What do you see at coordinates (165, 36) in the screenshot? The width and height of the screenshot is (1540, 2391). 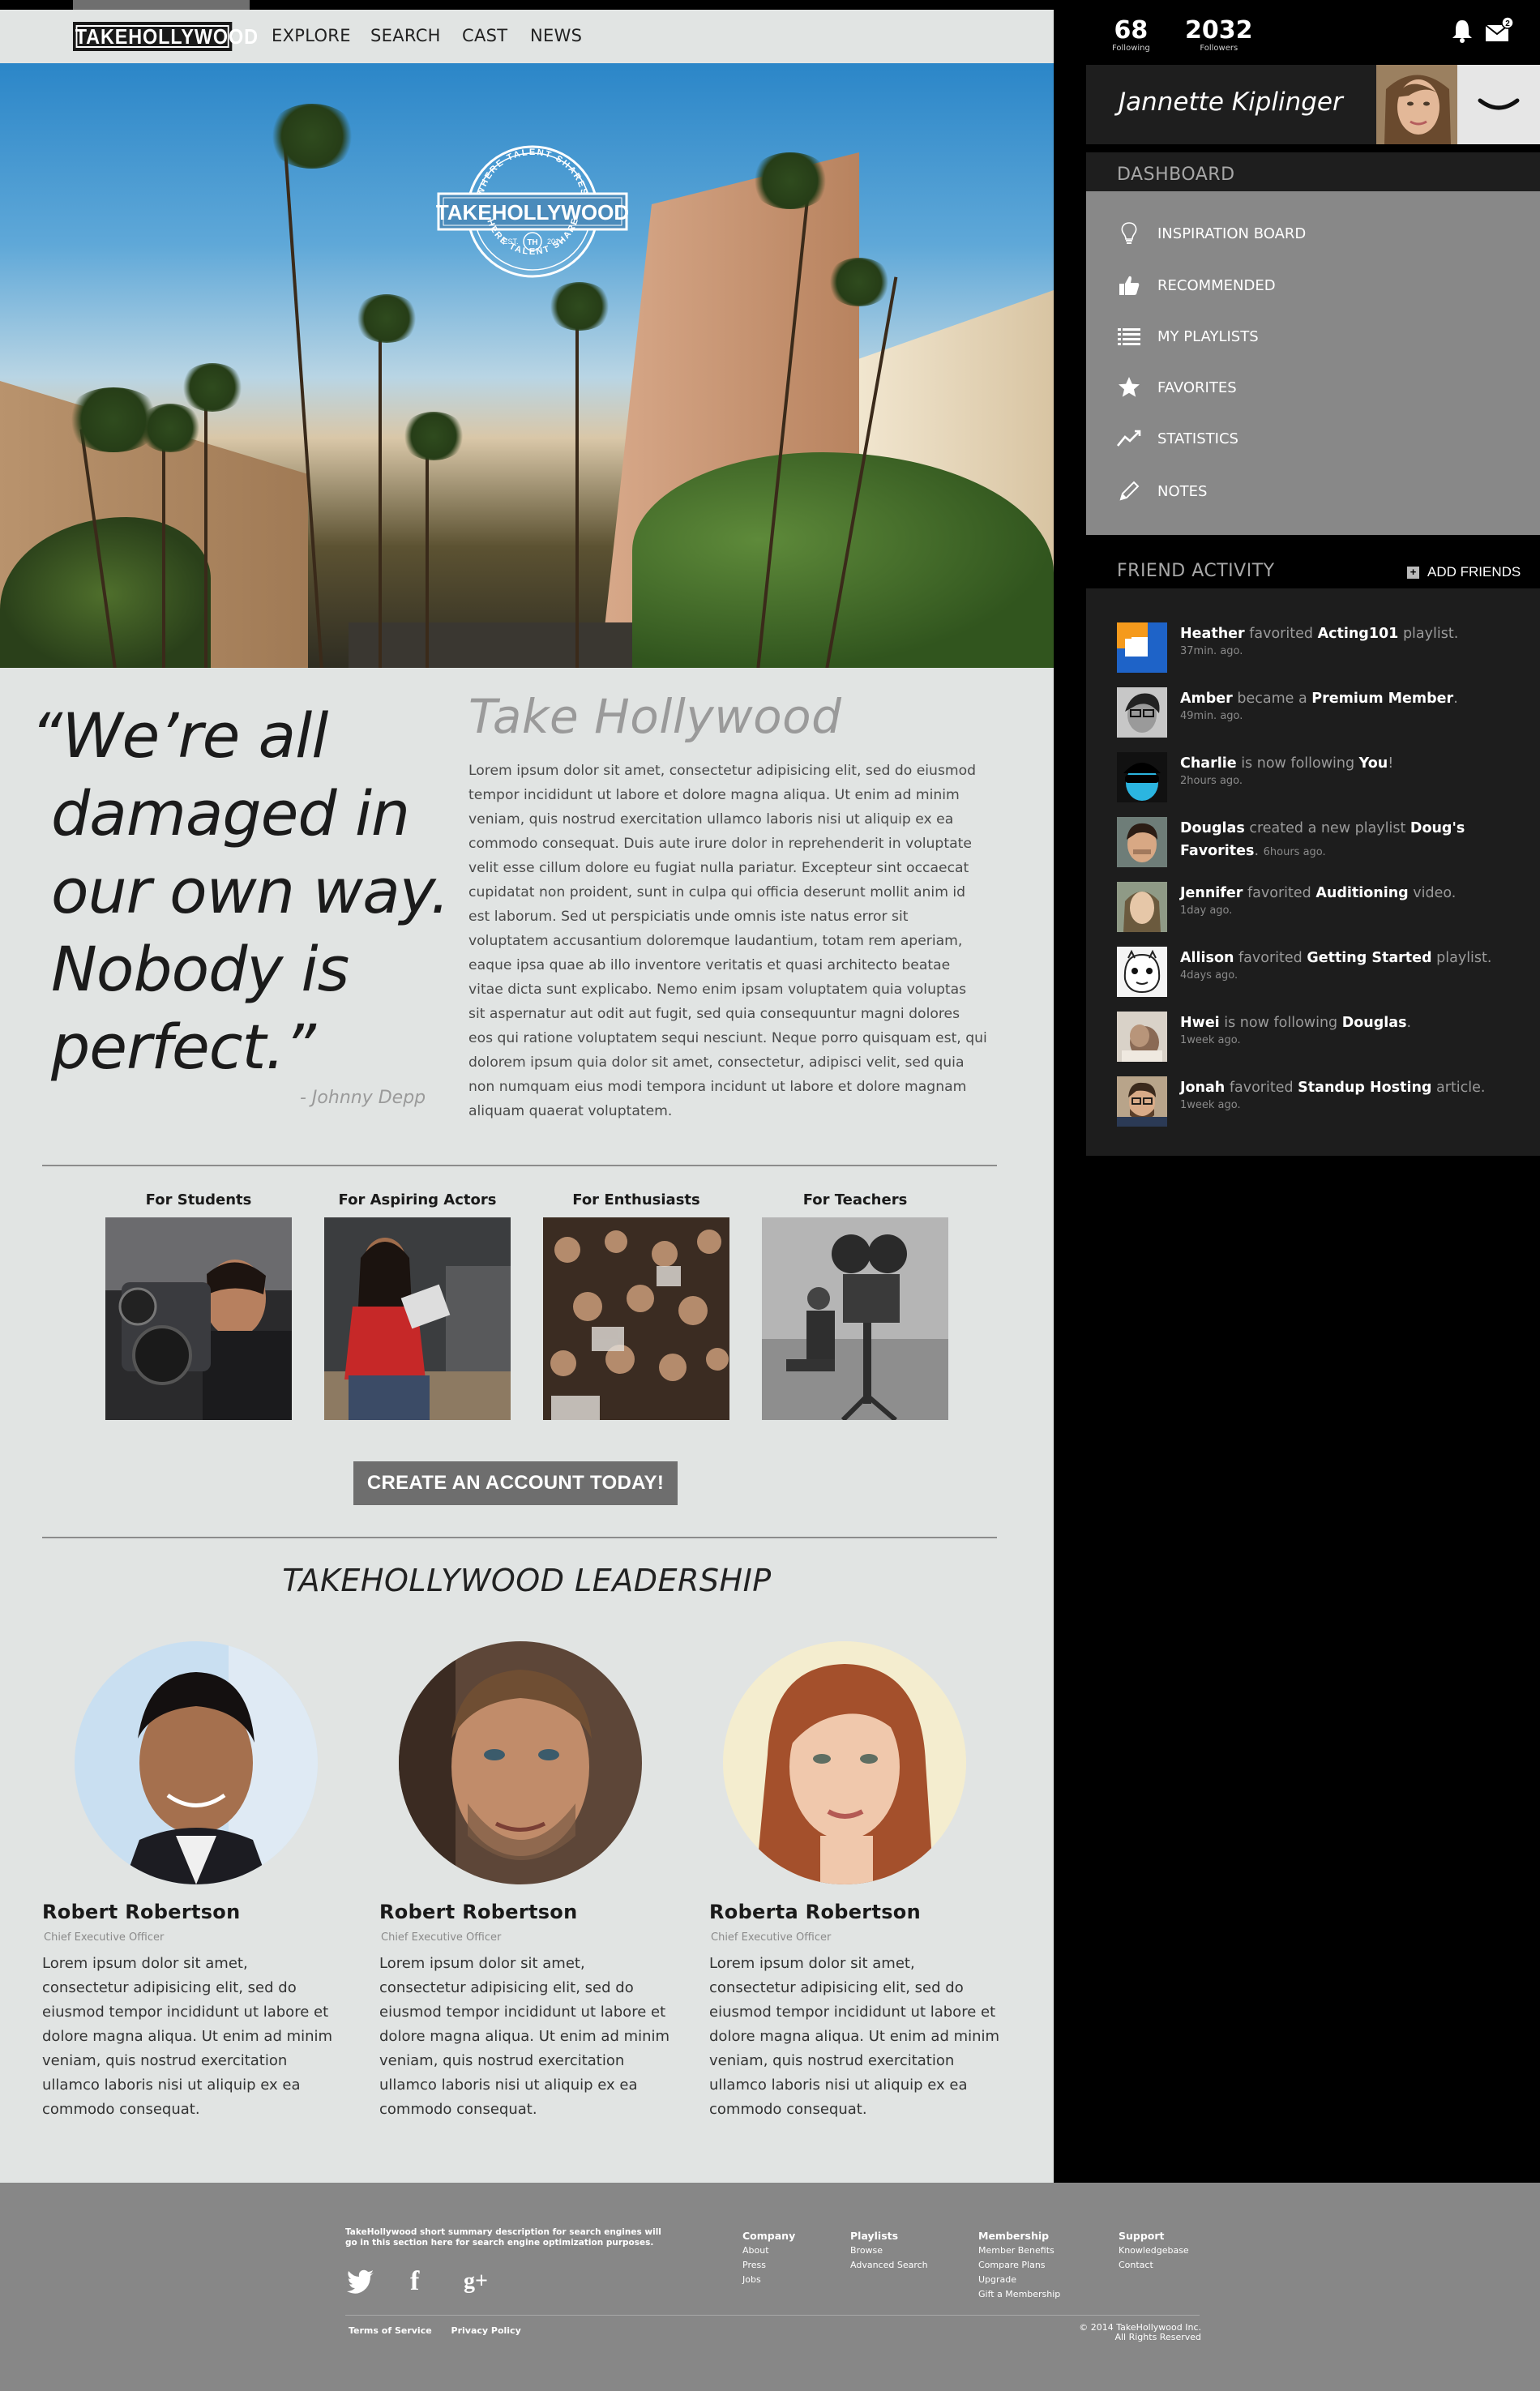 I see `site-logo: TAKEHOLLYWOOD` at bounding box center [165, 36].